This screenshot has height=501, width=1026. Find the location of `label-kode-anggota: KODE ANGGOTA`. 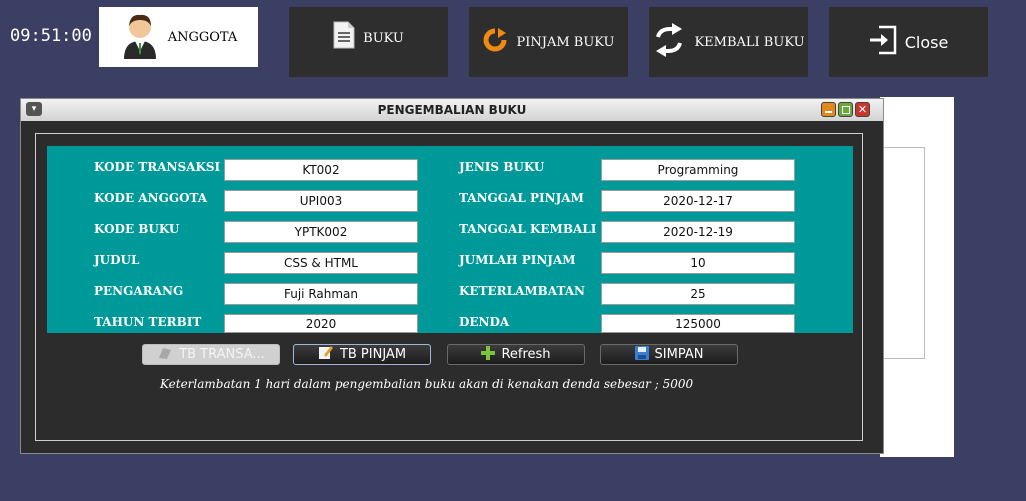

label-kode-anggota: KODE ANGGOTA is located at coordinates (151, 198).